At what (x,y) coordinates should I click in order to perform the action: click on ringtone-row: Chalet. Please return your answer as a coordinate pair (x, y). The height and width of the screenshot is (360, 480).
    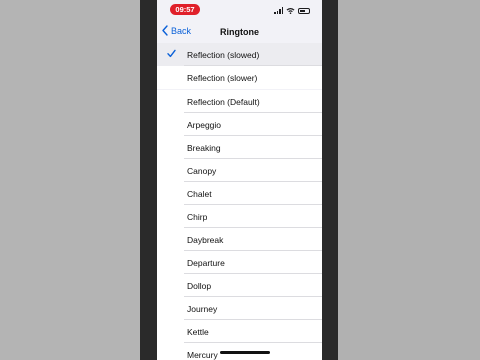
    Looking at the image, I should click on (239, 193).